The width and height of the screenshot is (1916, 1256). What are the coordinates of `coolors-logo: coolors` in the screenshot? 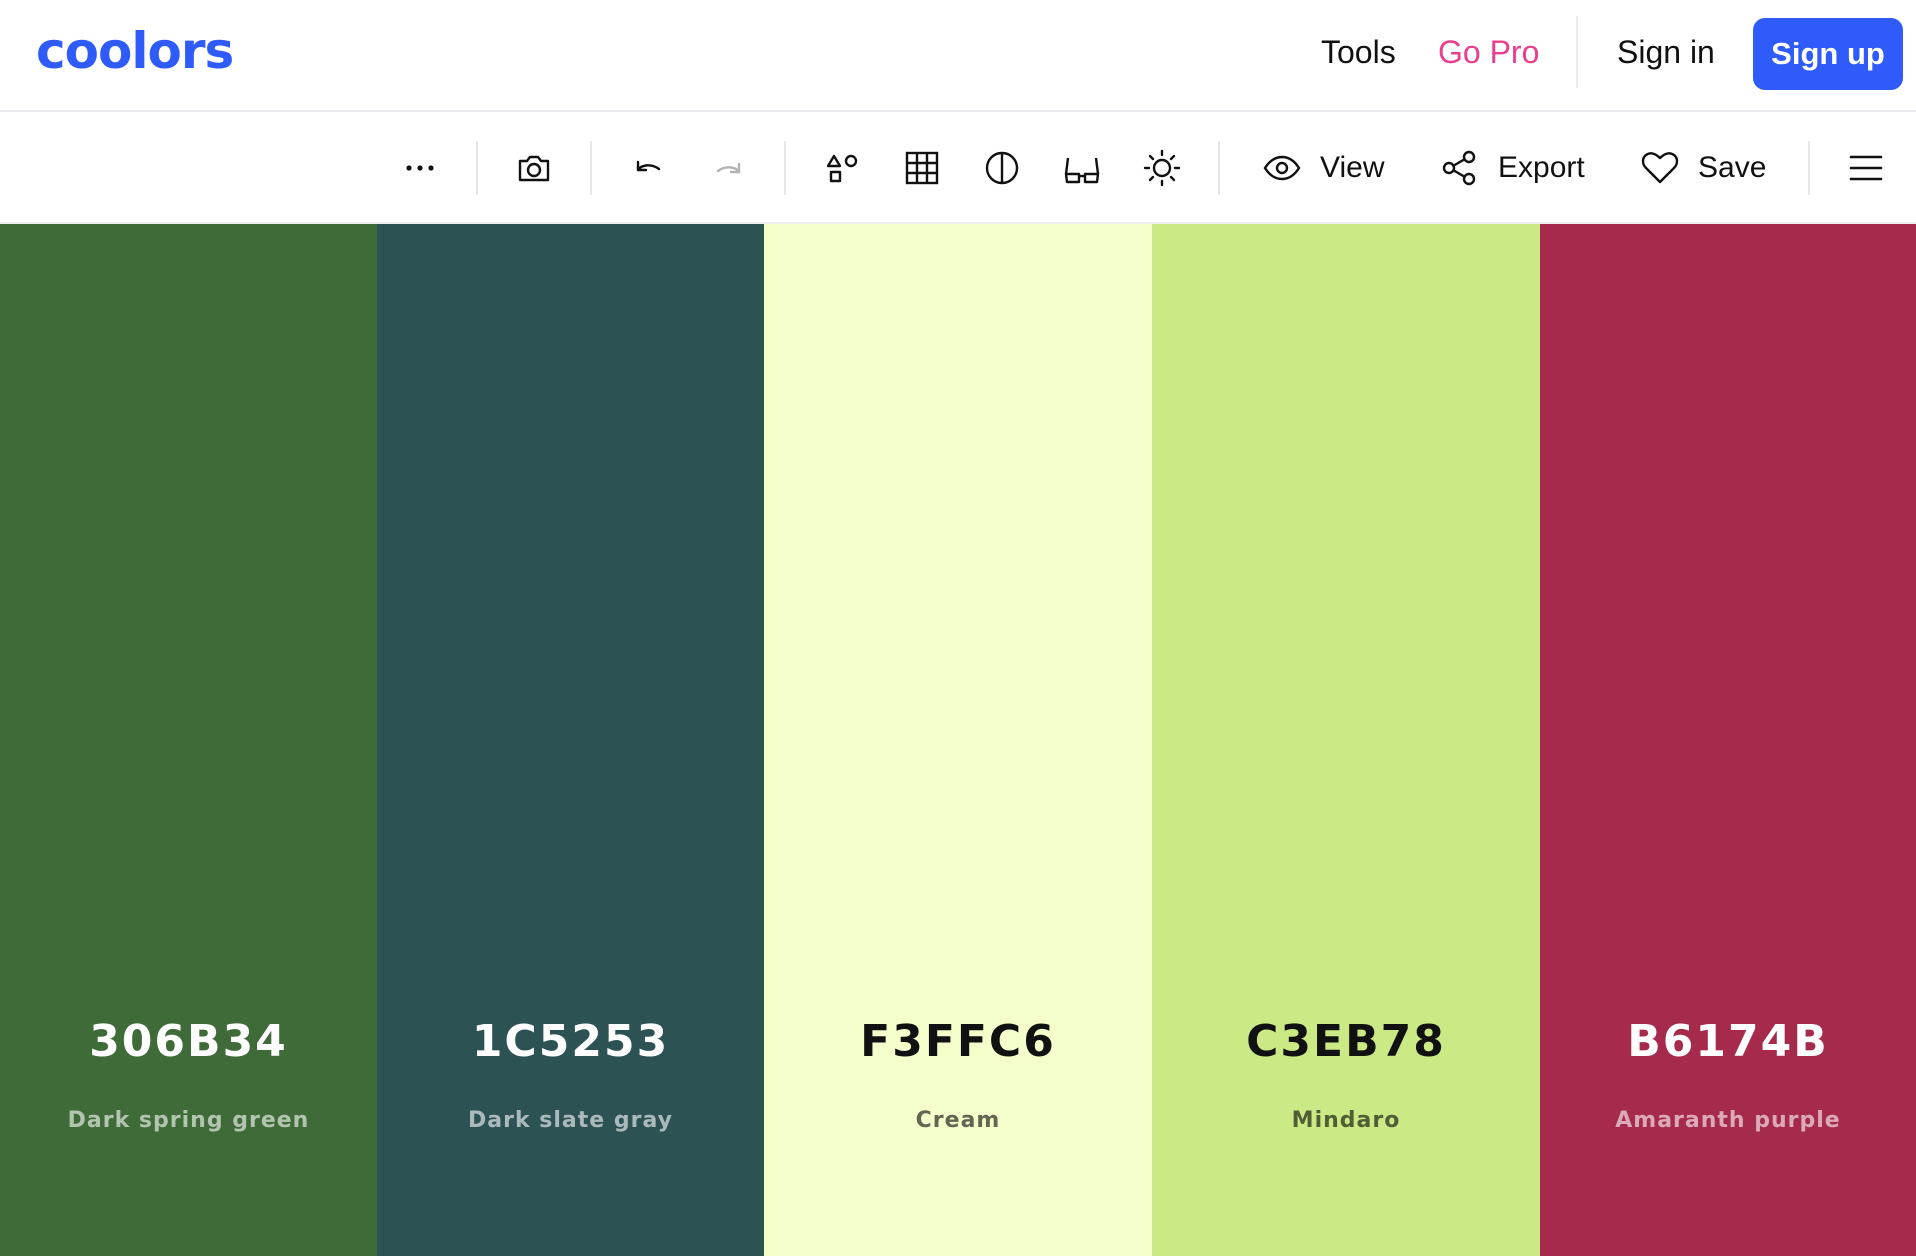 It's located at (135, 51).